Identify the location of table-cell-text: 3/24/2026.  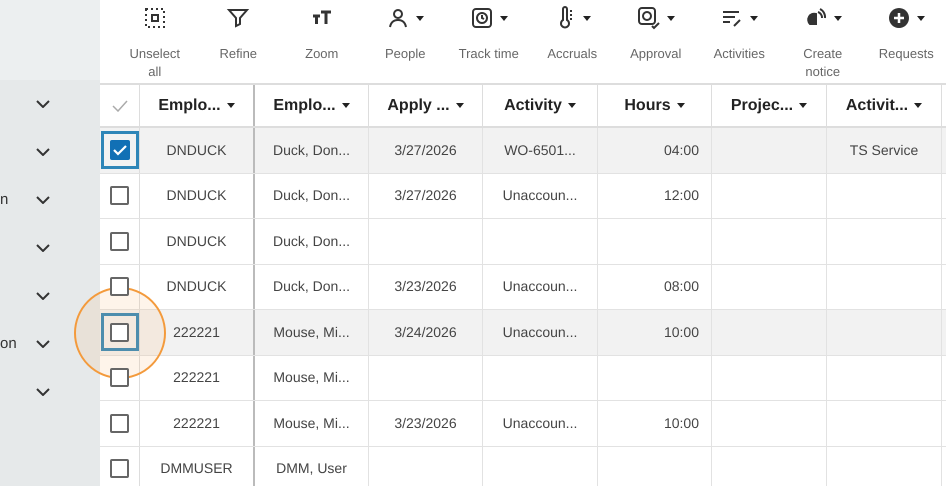
(425, 332).